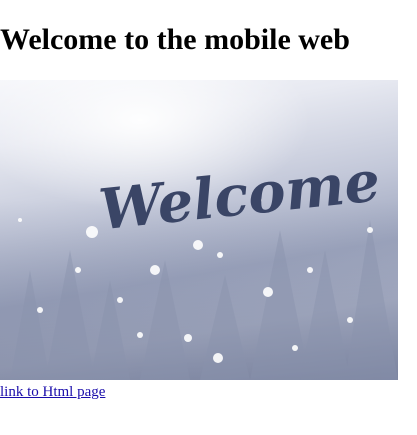 This screenshot has width=417, height=435. Describe the element at coordinates (175, 39) in the screenshot. I see `page-title: Welcome to the mobile web` at that location.